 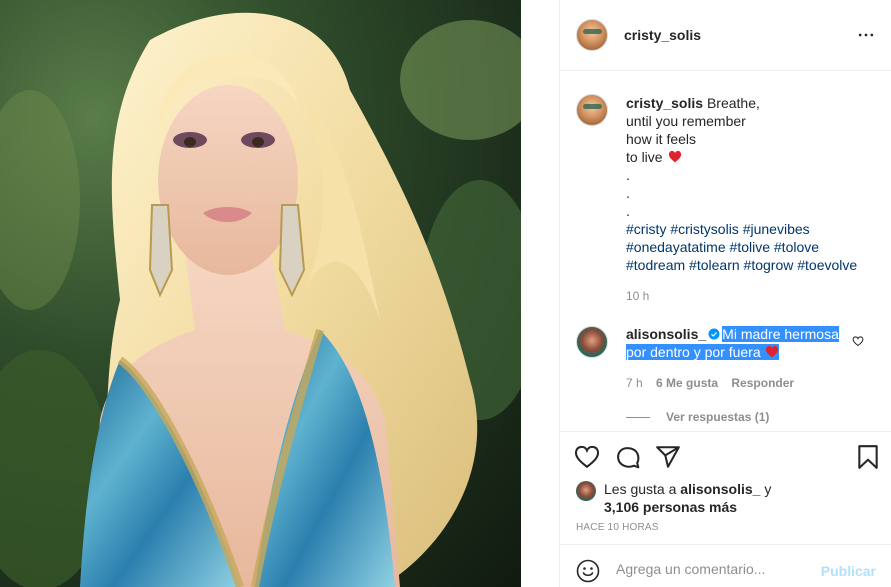 What do you see at coordinates (704, 229) in the screenshot?
I see `hashtag-link: #cristysolis` at bounding box center [704, 229].